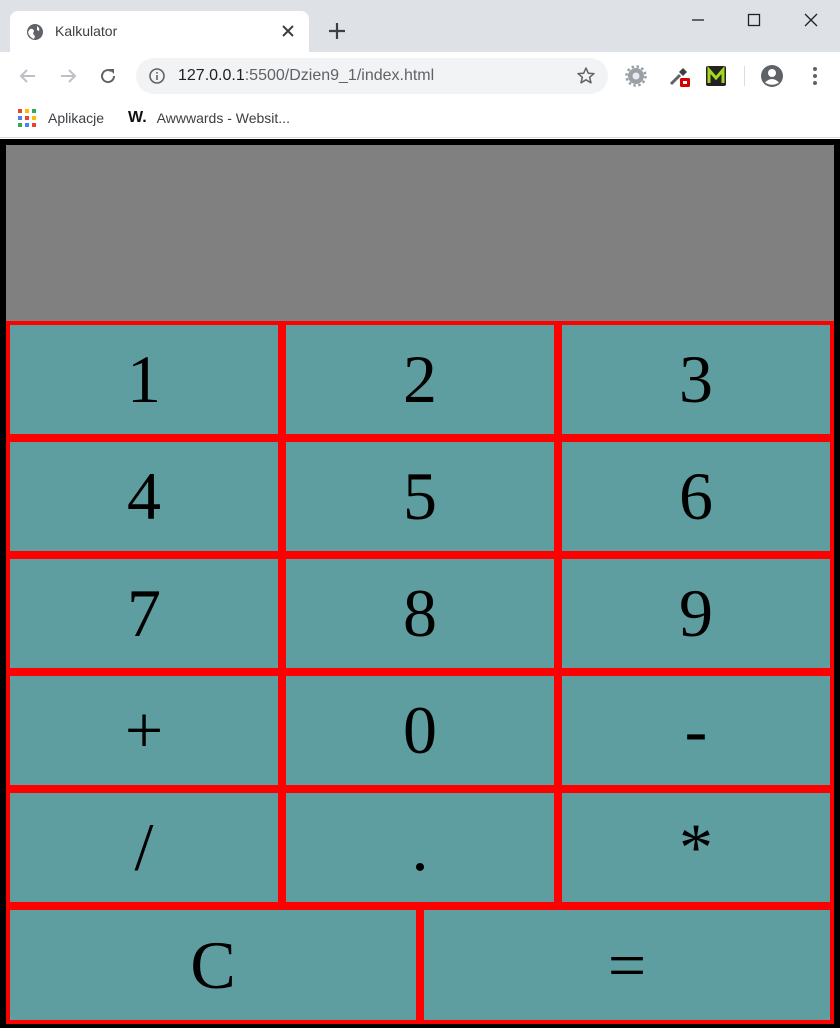 This screenshot has height=1028, width=840. I want to click on reload-icon, so click(108, 76).